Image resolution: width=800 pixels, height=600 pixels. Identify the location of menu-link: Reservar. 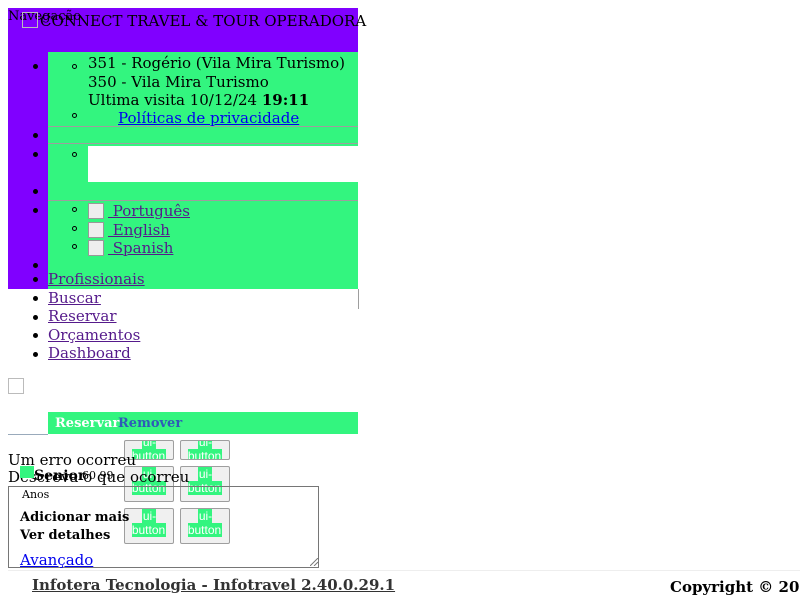
(82, 316).